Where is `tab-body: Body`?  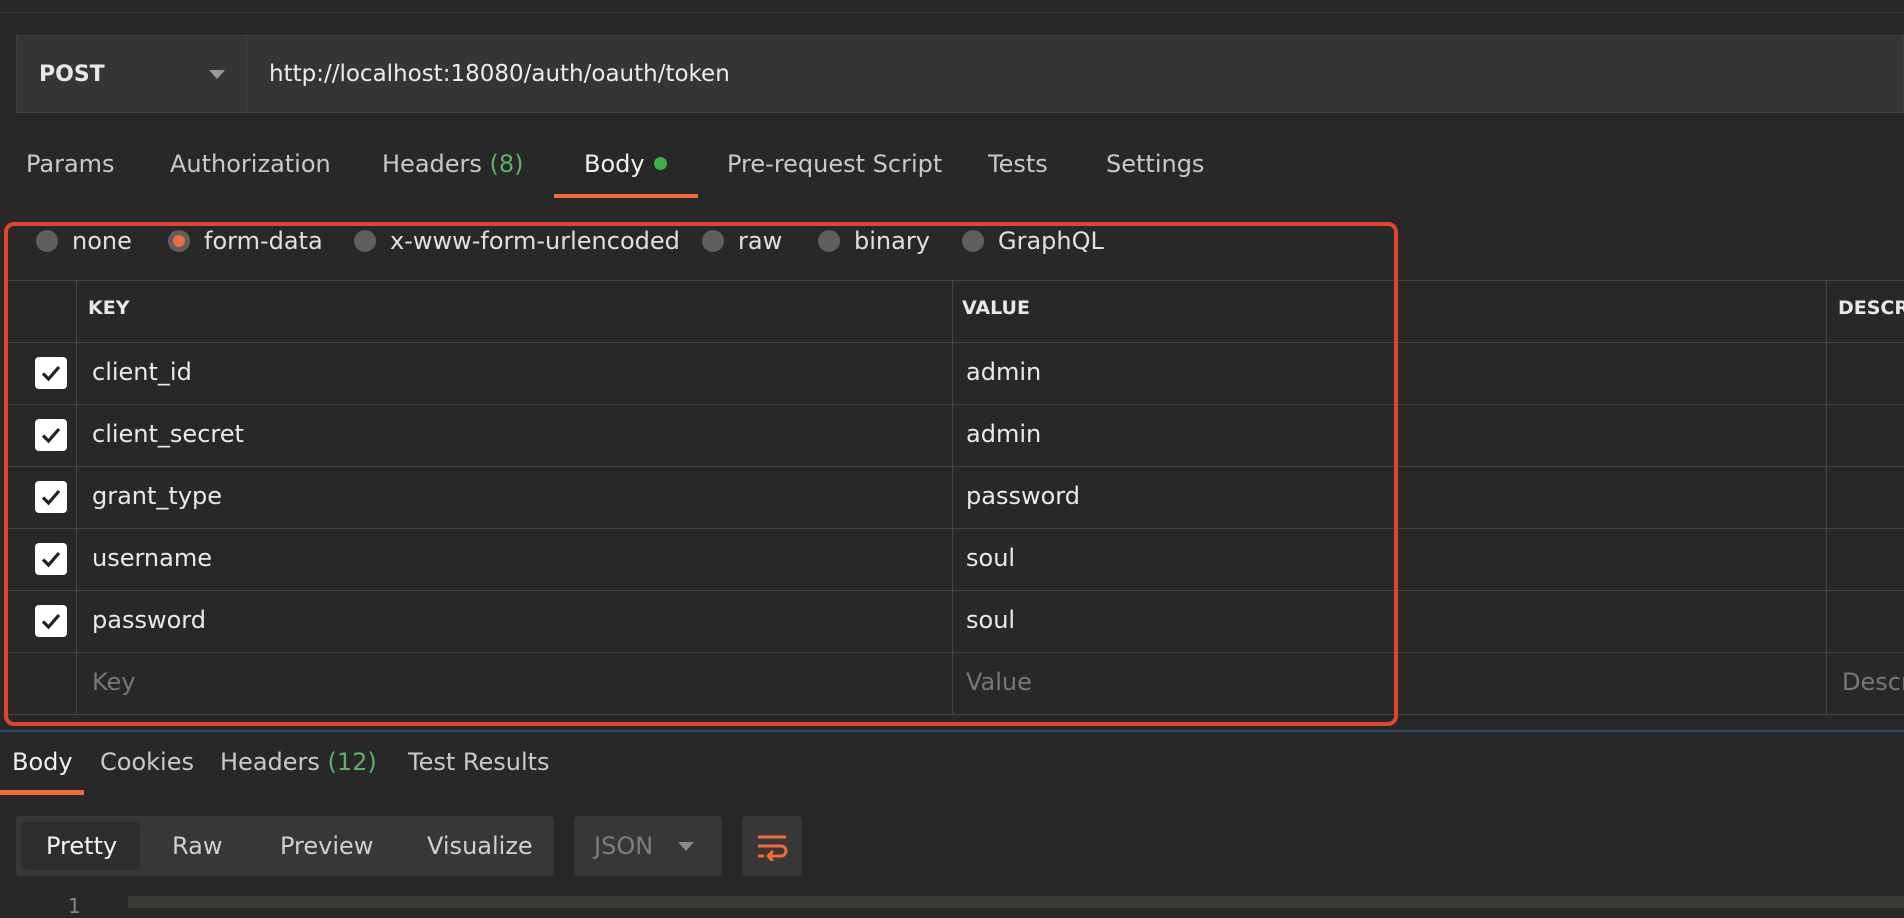 tab-body: Body is located at coordinates (625, 168).